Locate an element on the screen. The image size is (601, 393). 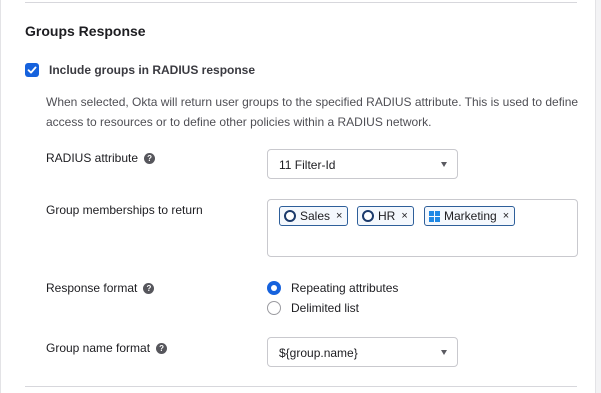
section-title: Groups Response is located at coordinates (85, 31).